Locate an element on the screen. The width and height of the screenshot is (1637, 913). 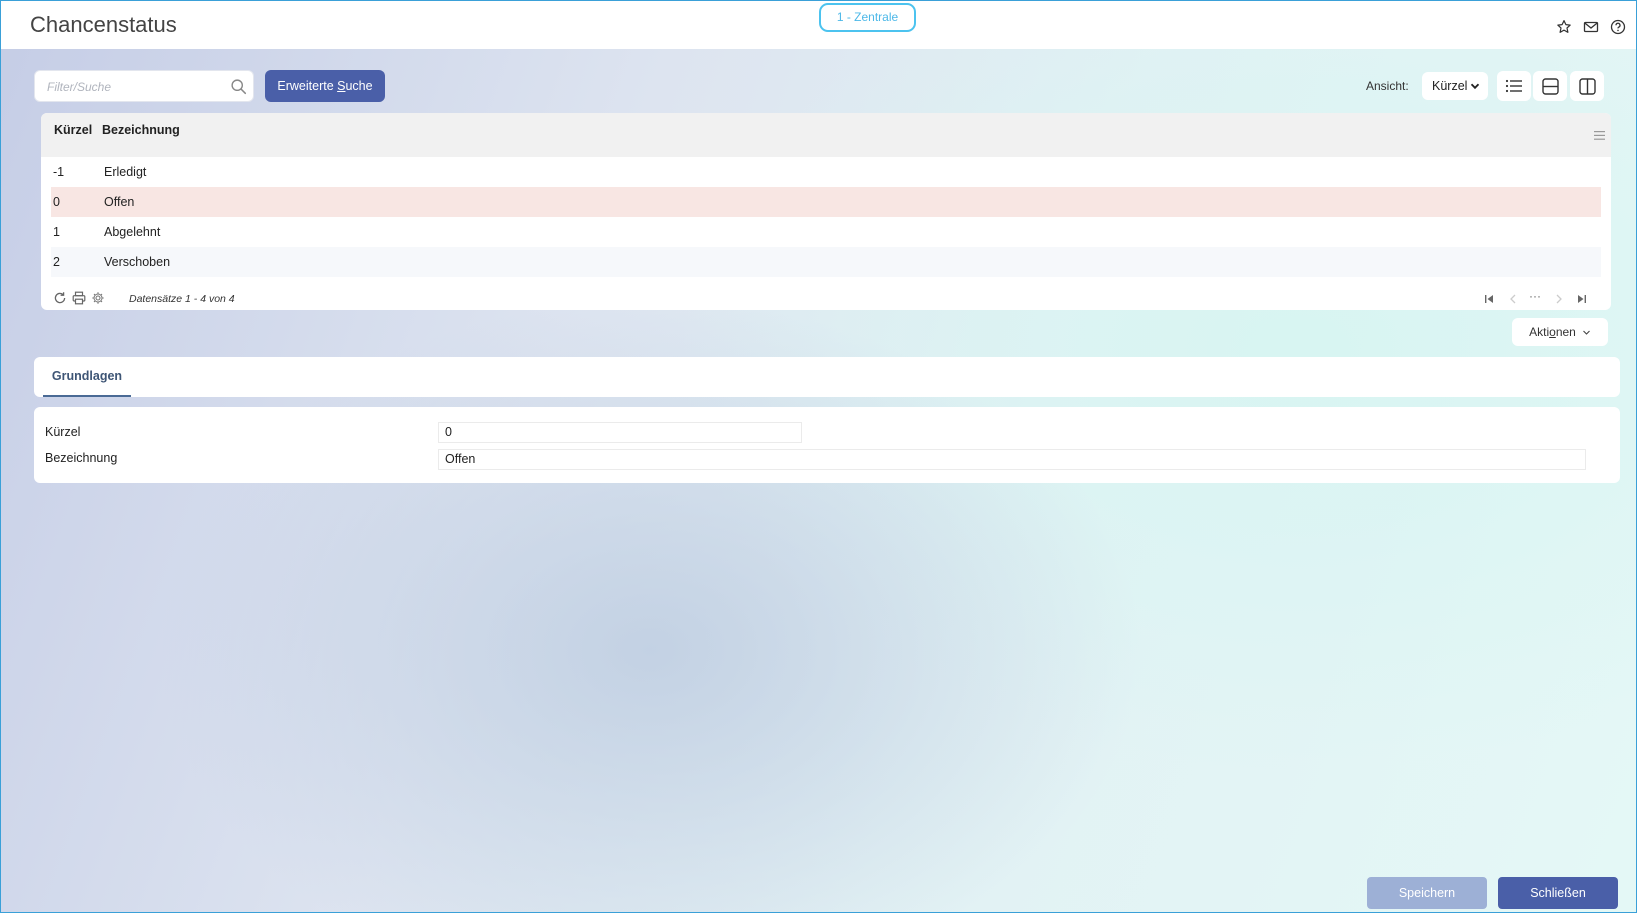
actions-label-prefix: Akti is located at coordinates (1539, 332).